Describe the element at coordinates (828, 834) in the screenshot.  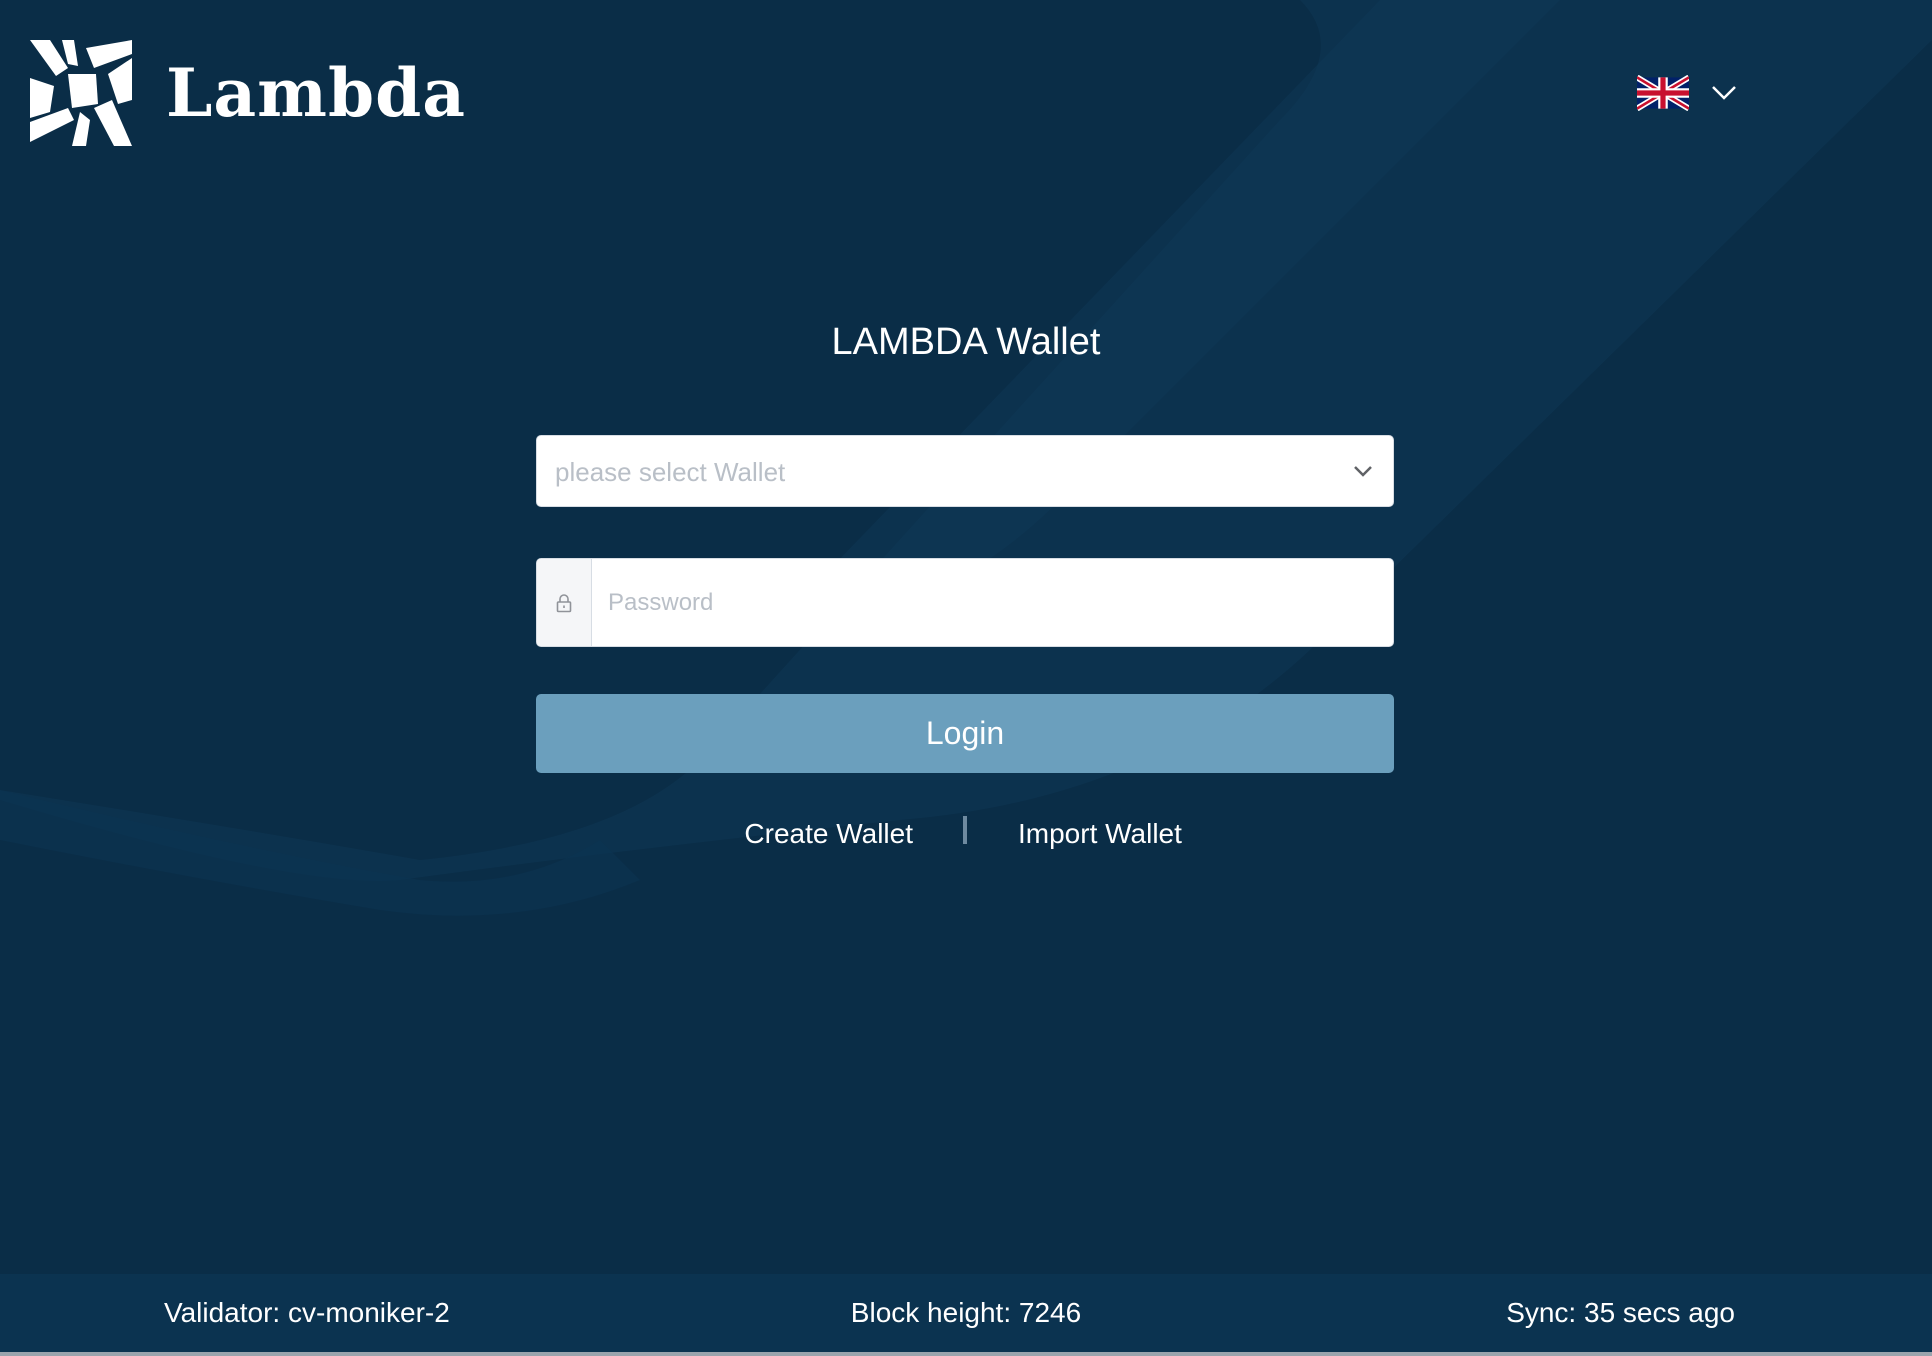
I see `create-wallet-link: Create Wallet` at that location.